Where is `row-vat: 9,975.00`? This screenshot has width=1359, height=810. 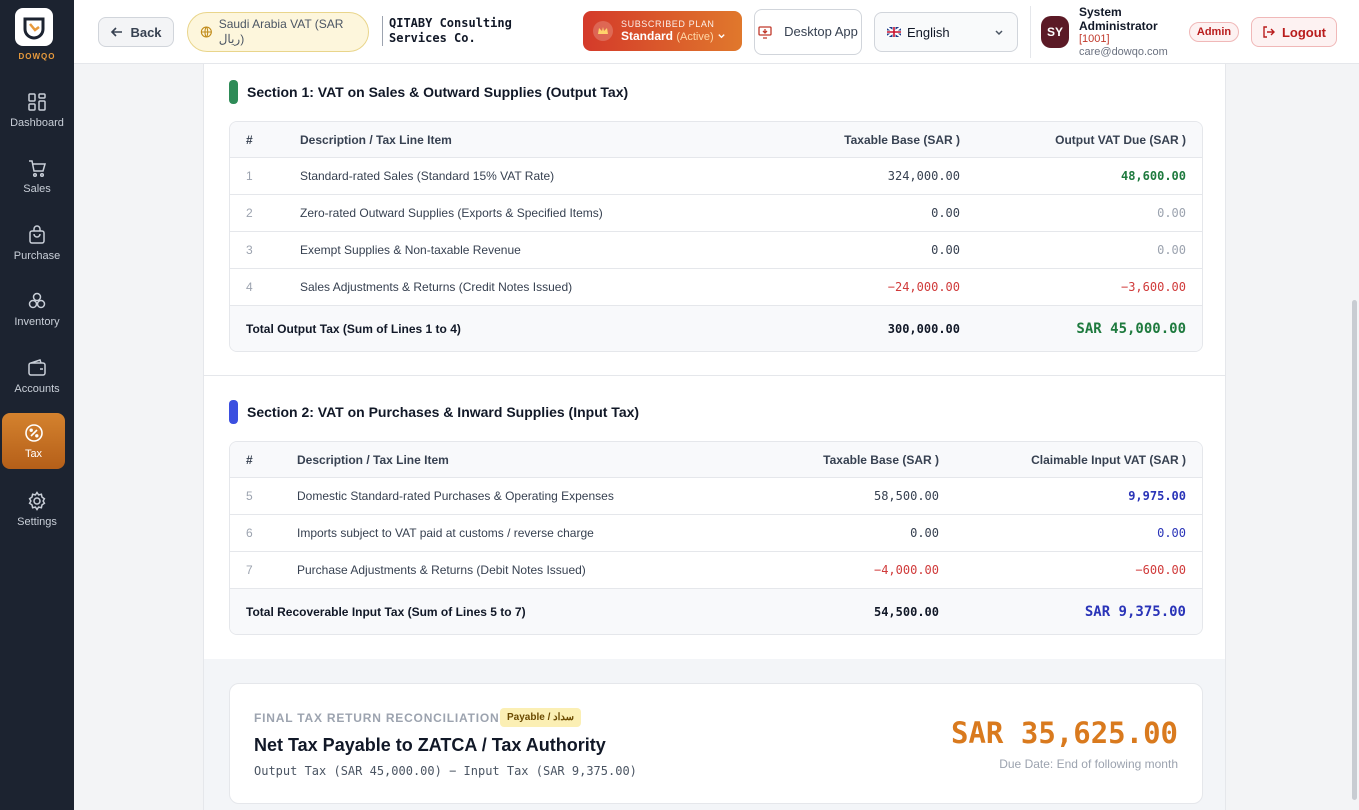 row-vat: 9,975.00 is located at coordinates (1157, 496).